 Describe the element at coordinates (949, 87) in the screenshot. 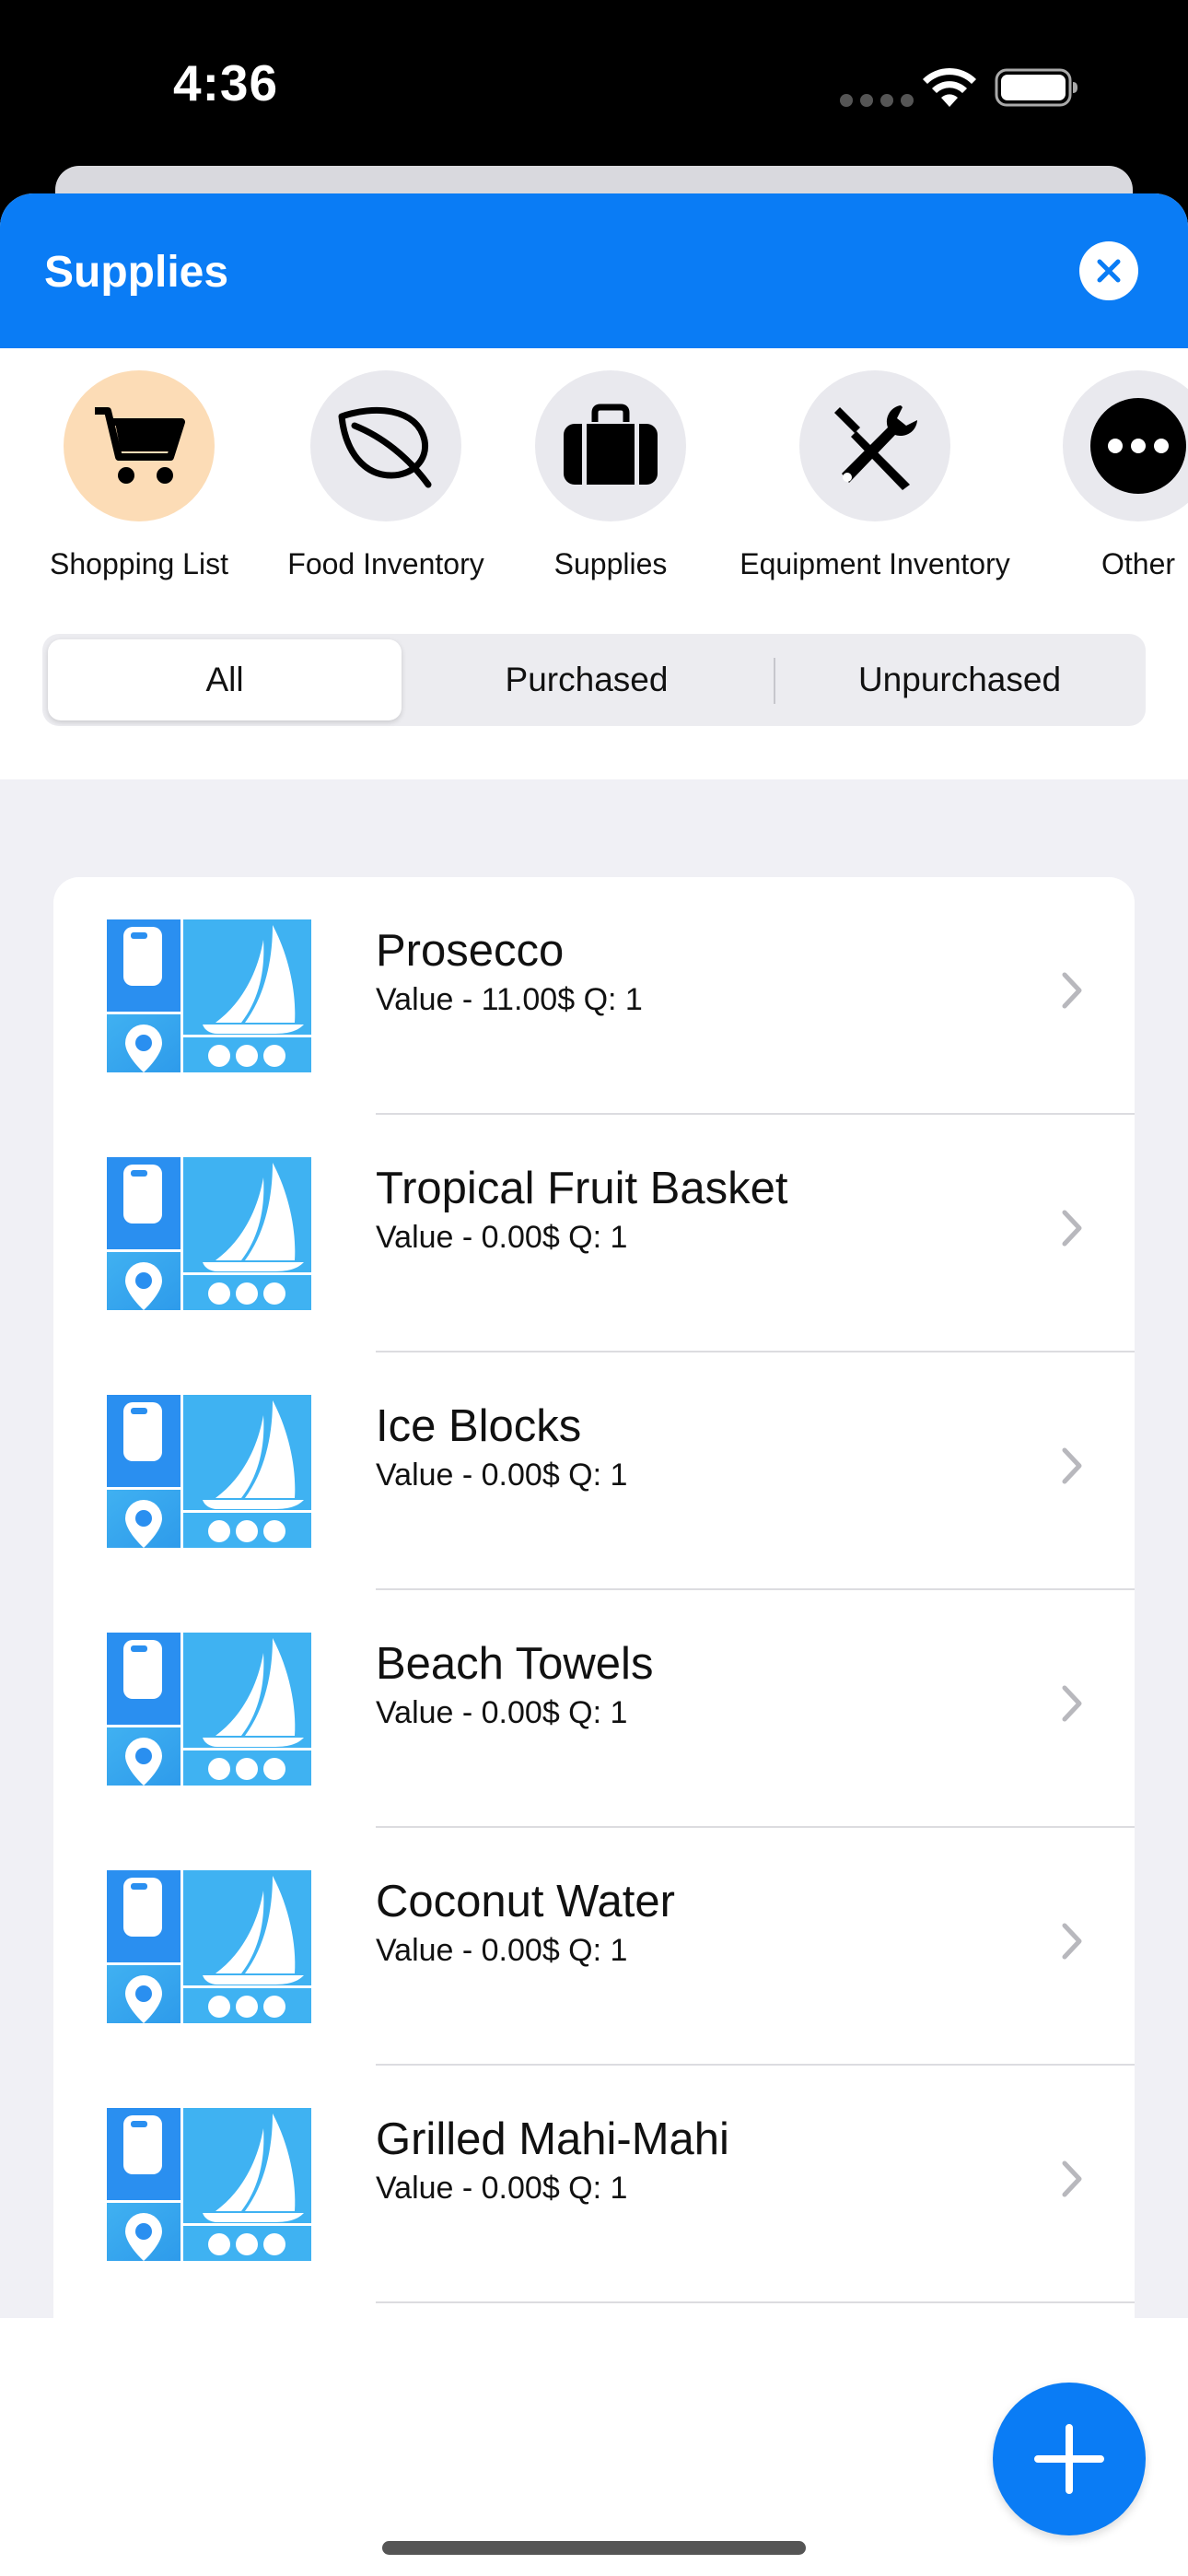

I see `wifi-icon` at that location.